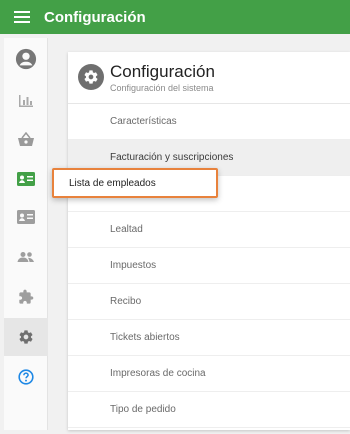  What do you see at coordinates (22, 17) in the screenshot?
I see `hamburger-menu-icon` at bounding box center [22, 17].